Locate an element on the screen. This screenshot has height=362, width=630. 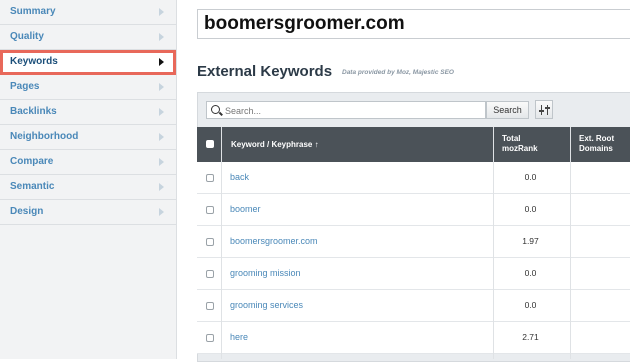
keyword-link: back is located at coordinates (239, 177).